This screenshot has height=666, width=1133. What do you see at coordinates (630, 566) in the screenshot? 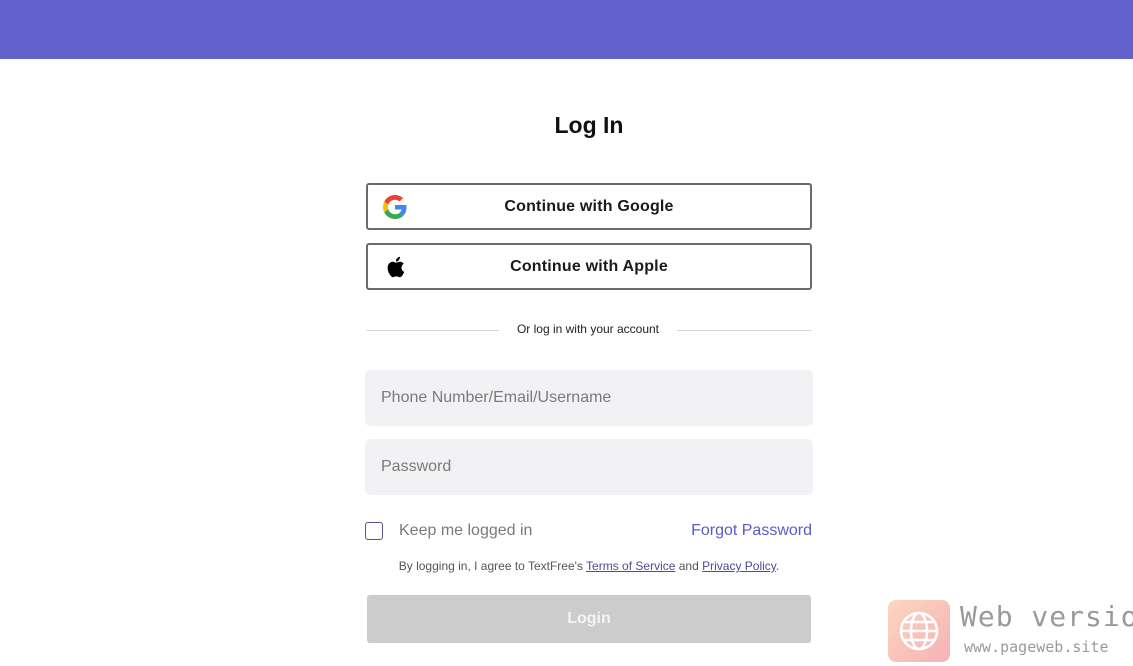
I see `terms-of-service-link: Terms of Service` at bounding box center [630, 566].